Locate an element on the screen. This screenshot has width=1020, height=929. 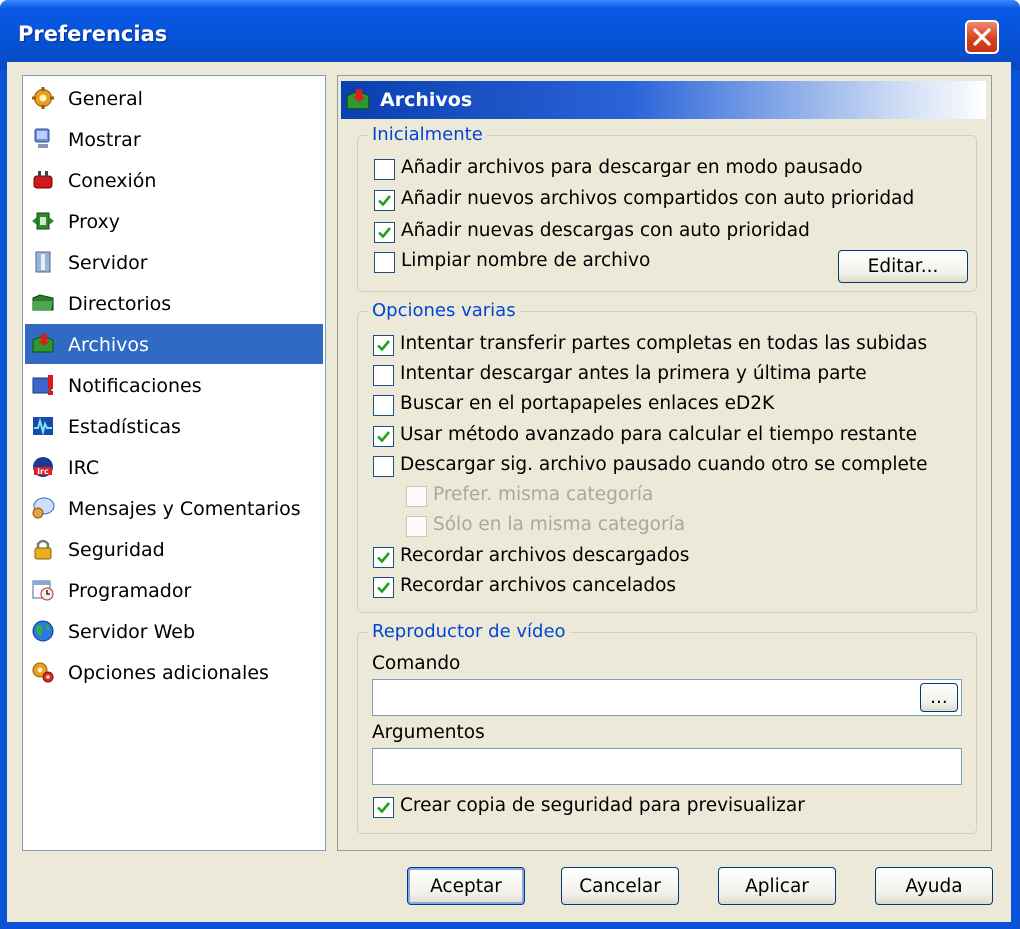
sidebar-item-programador: Programador is located at coordinates (174, 590).